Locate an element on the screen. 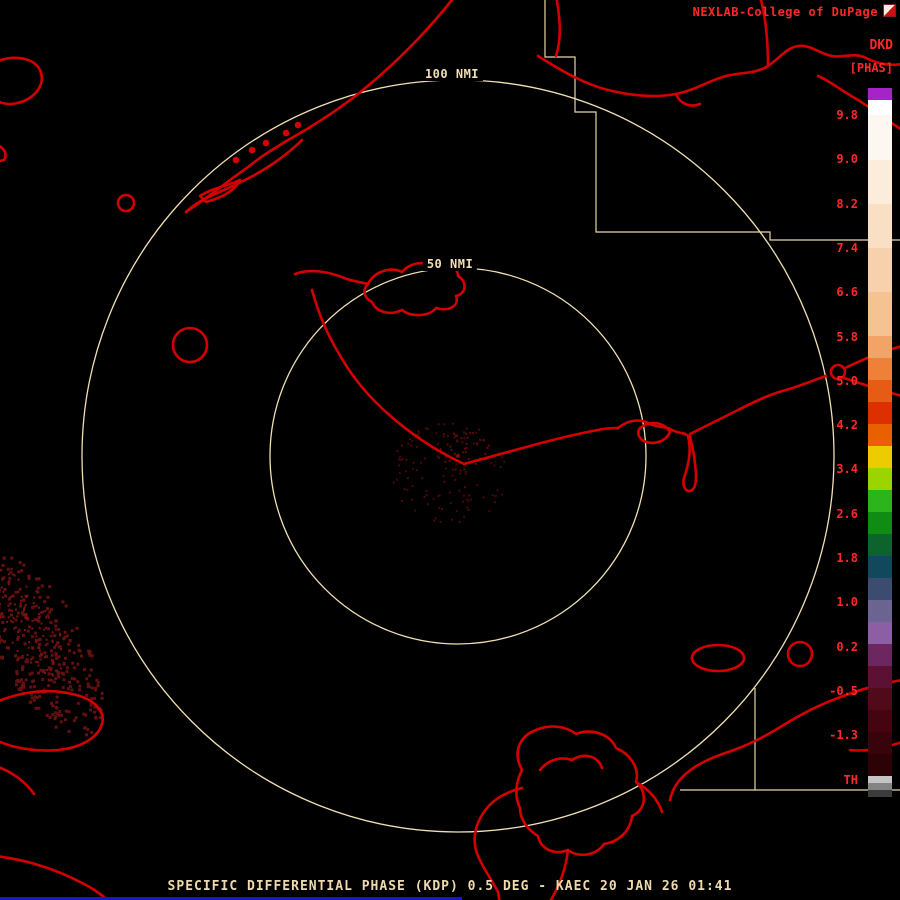 The image size is (900, 900). colorbar-tick-label: -0.5 is located at coordinates (843, 690).